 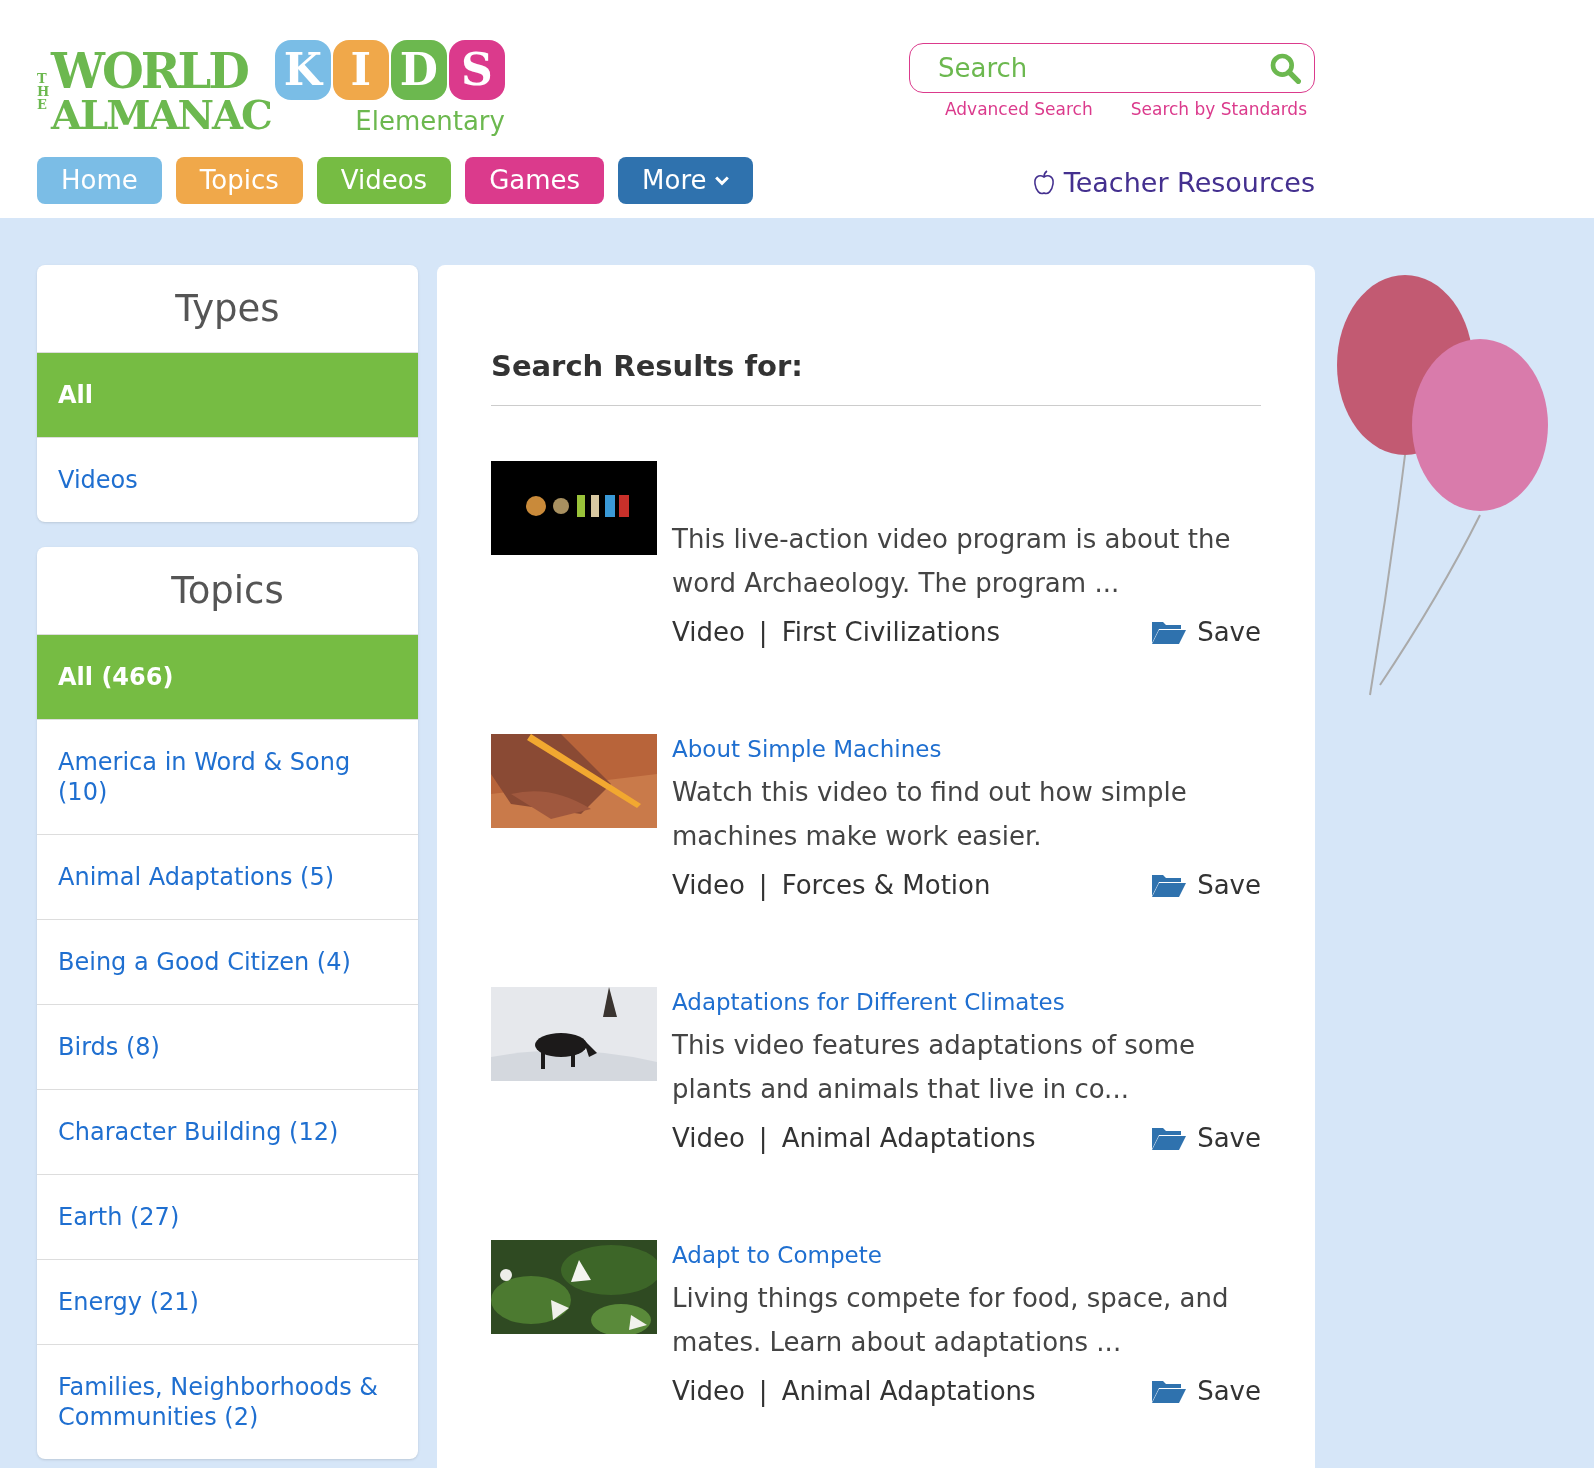 What do you see at coordinates (1018, 110) in the screenshot?
I see `search-link: Advanced Search` at bounding box center [1018, 110].